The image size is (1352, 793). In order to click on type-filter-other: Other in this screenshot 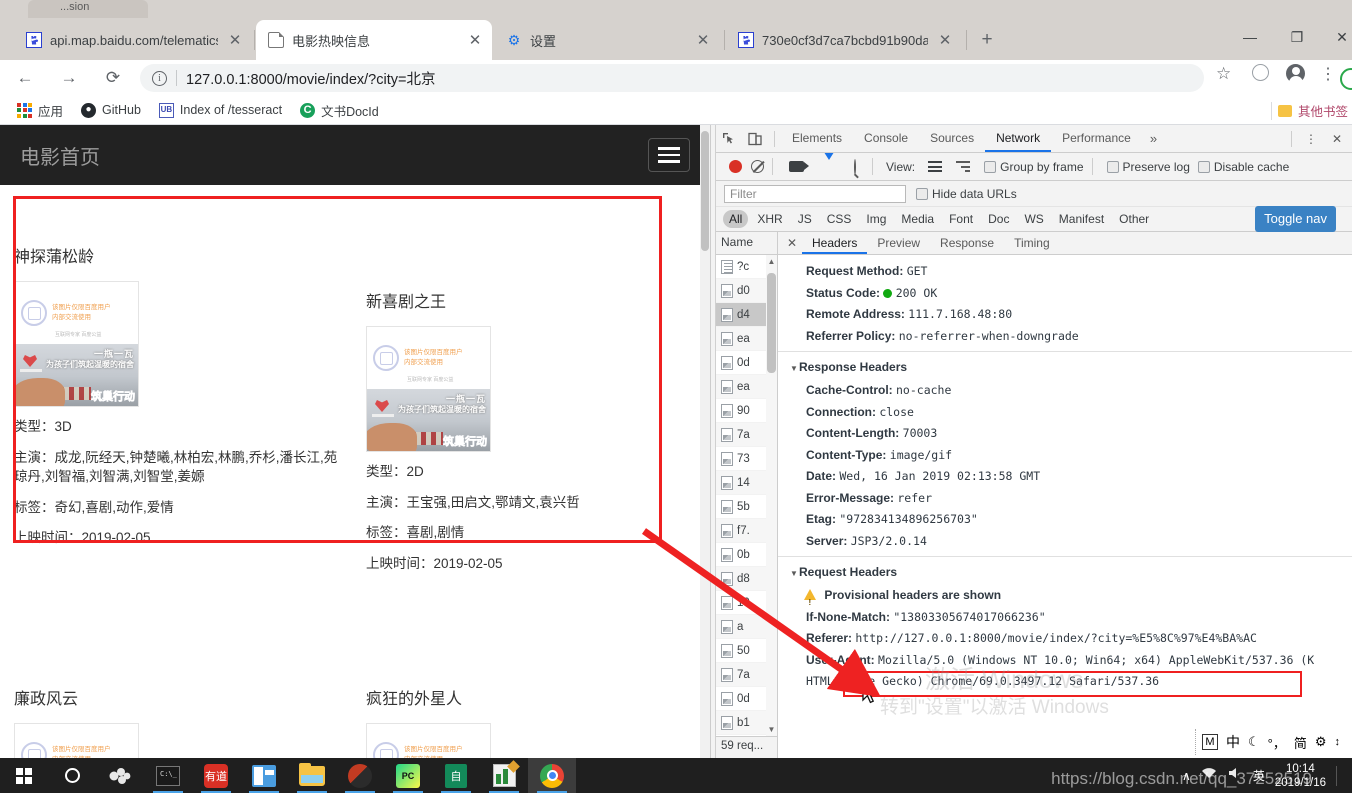, I will do `click(1134, 219)`.